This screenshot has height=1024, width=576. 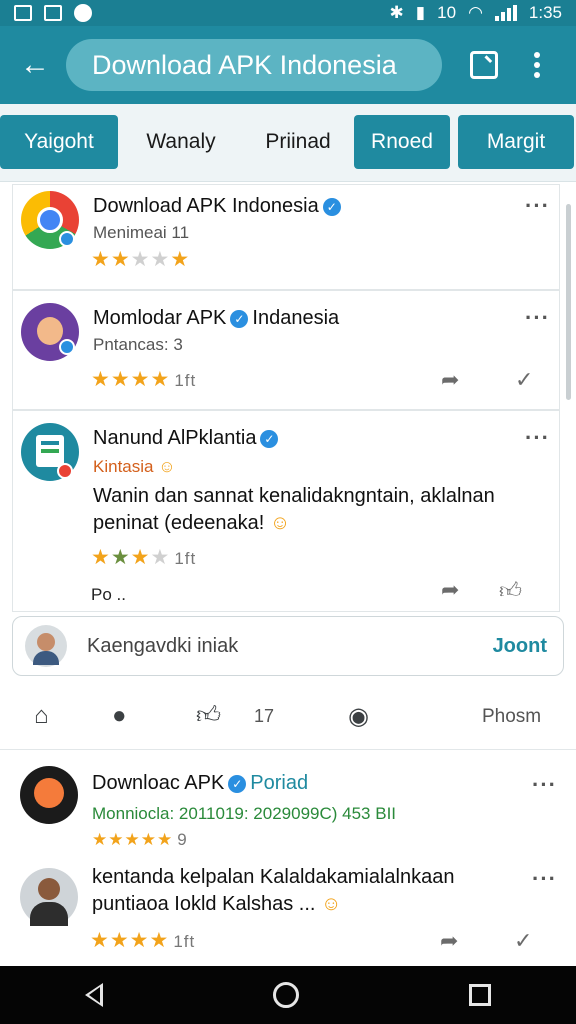 I want to click on nav-home-icon, so click(x=286, y=995).